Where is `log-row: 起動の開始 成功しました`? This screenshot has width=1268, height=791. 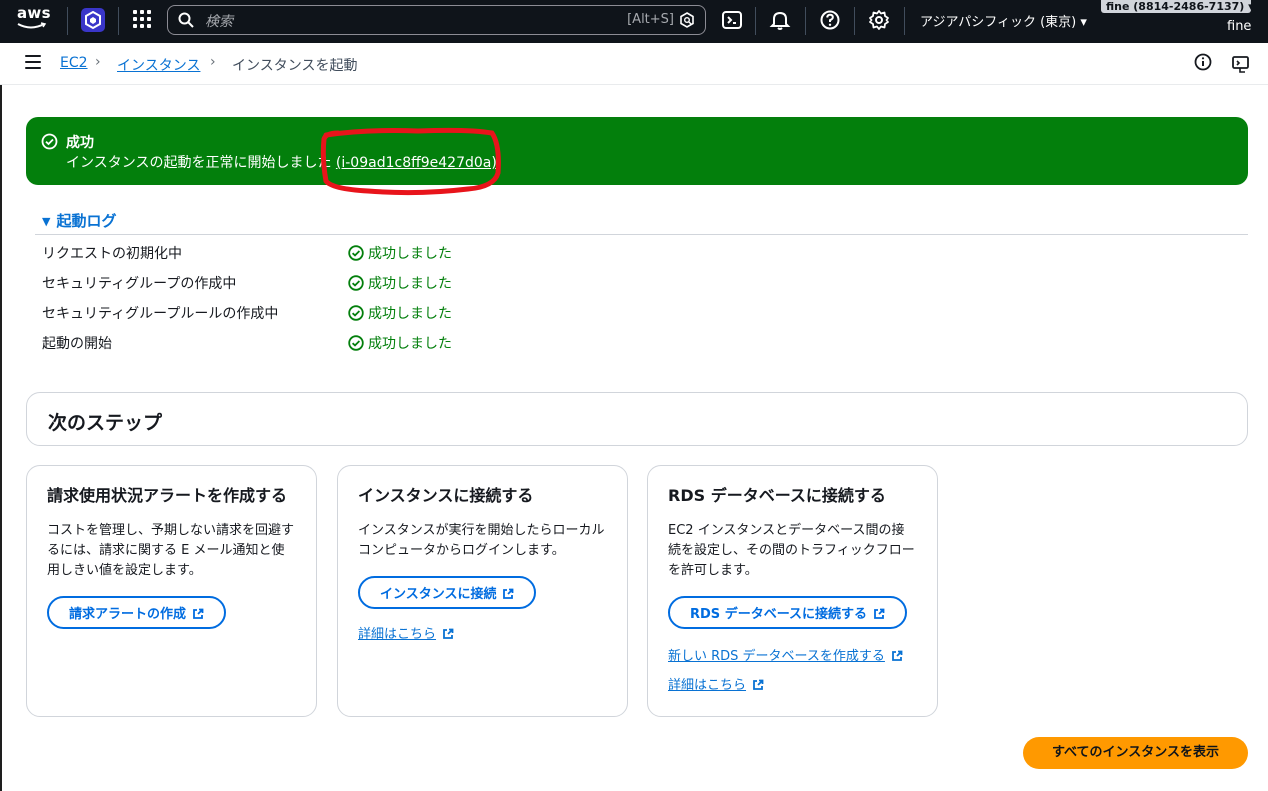 log-row: 起動の開始 成功しました is located at coordinates (342, 343).